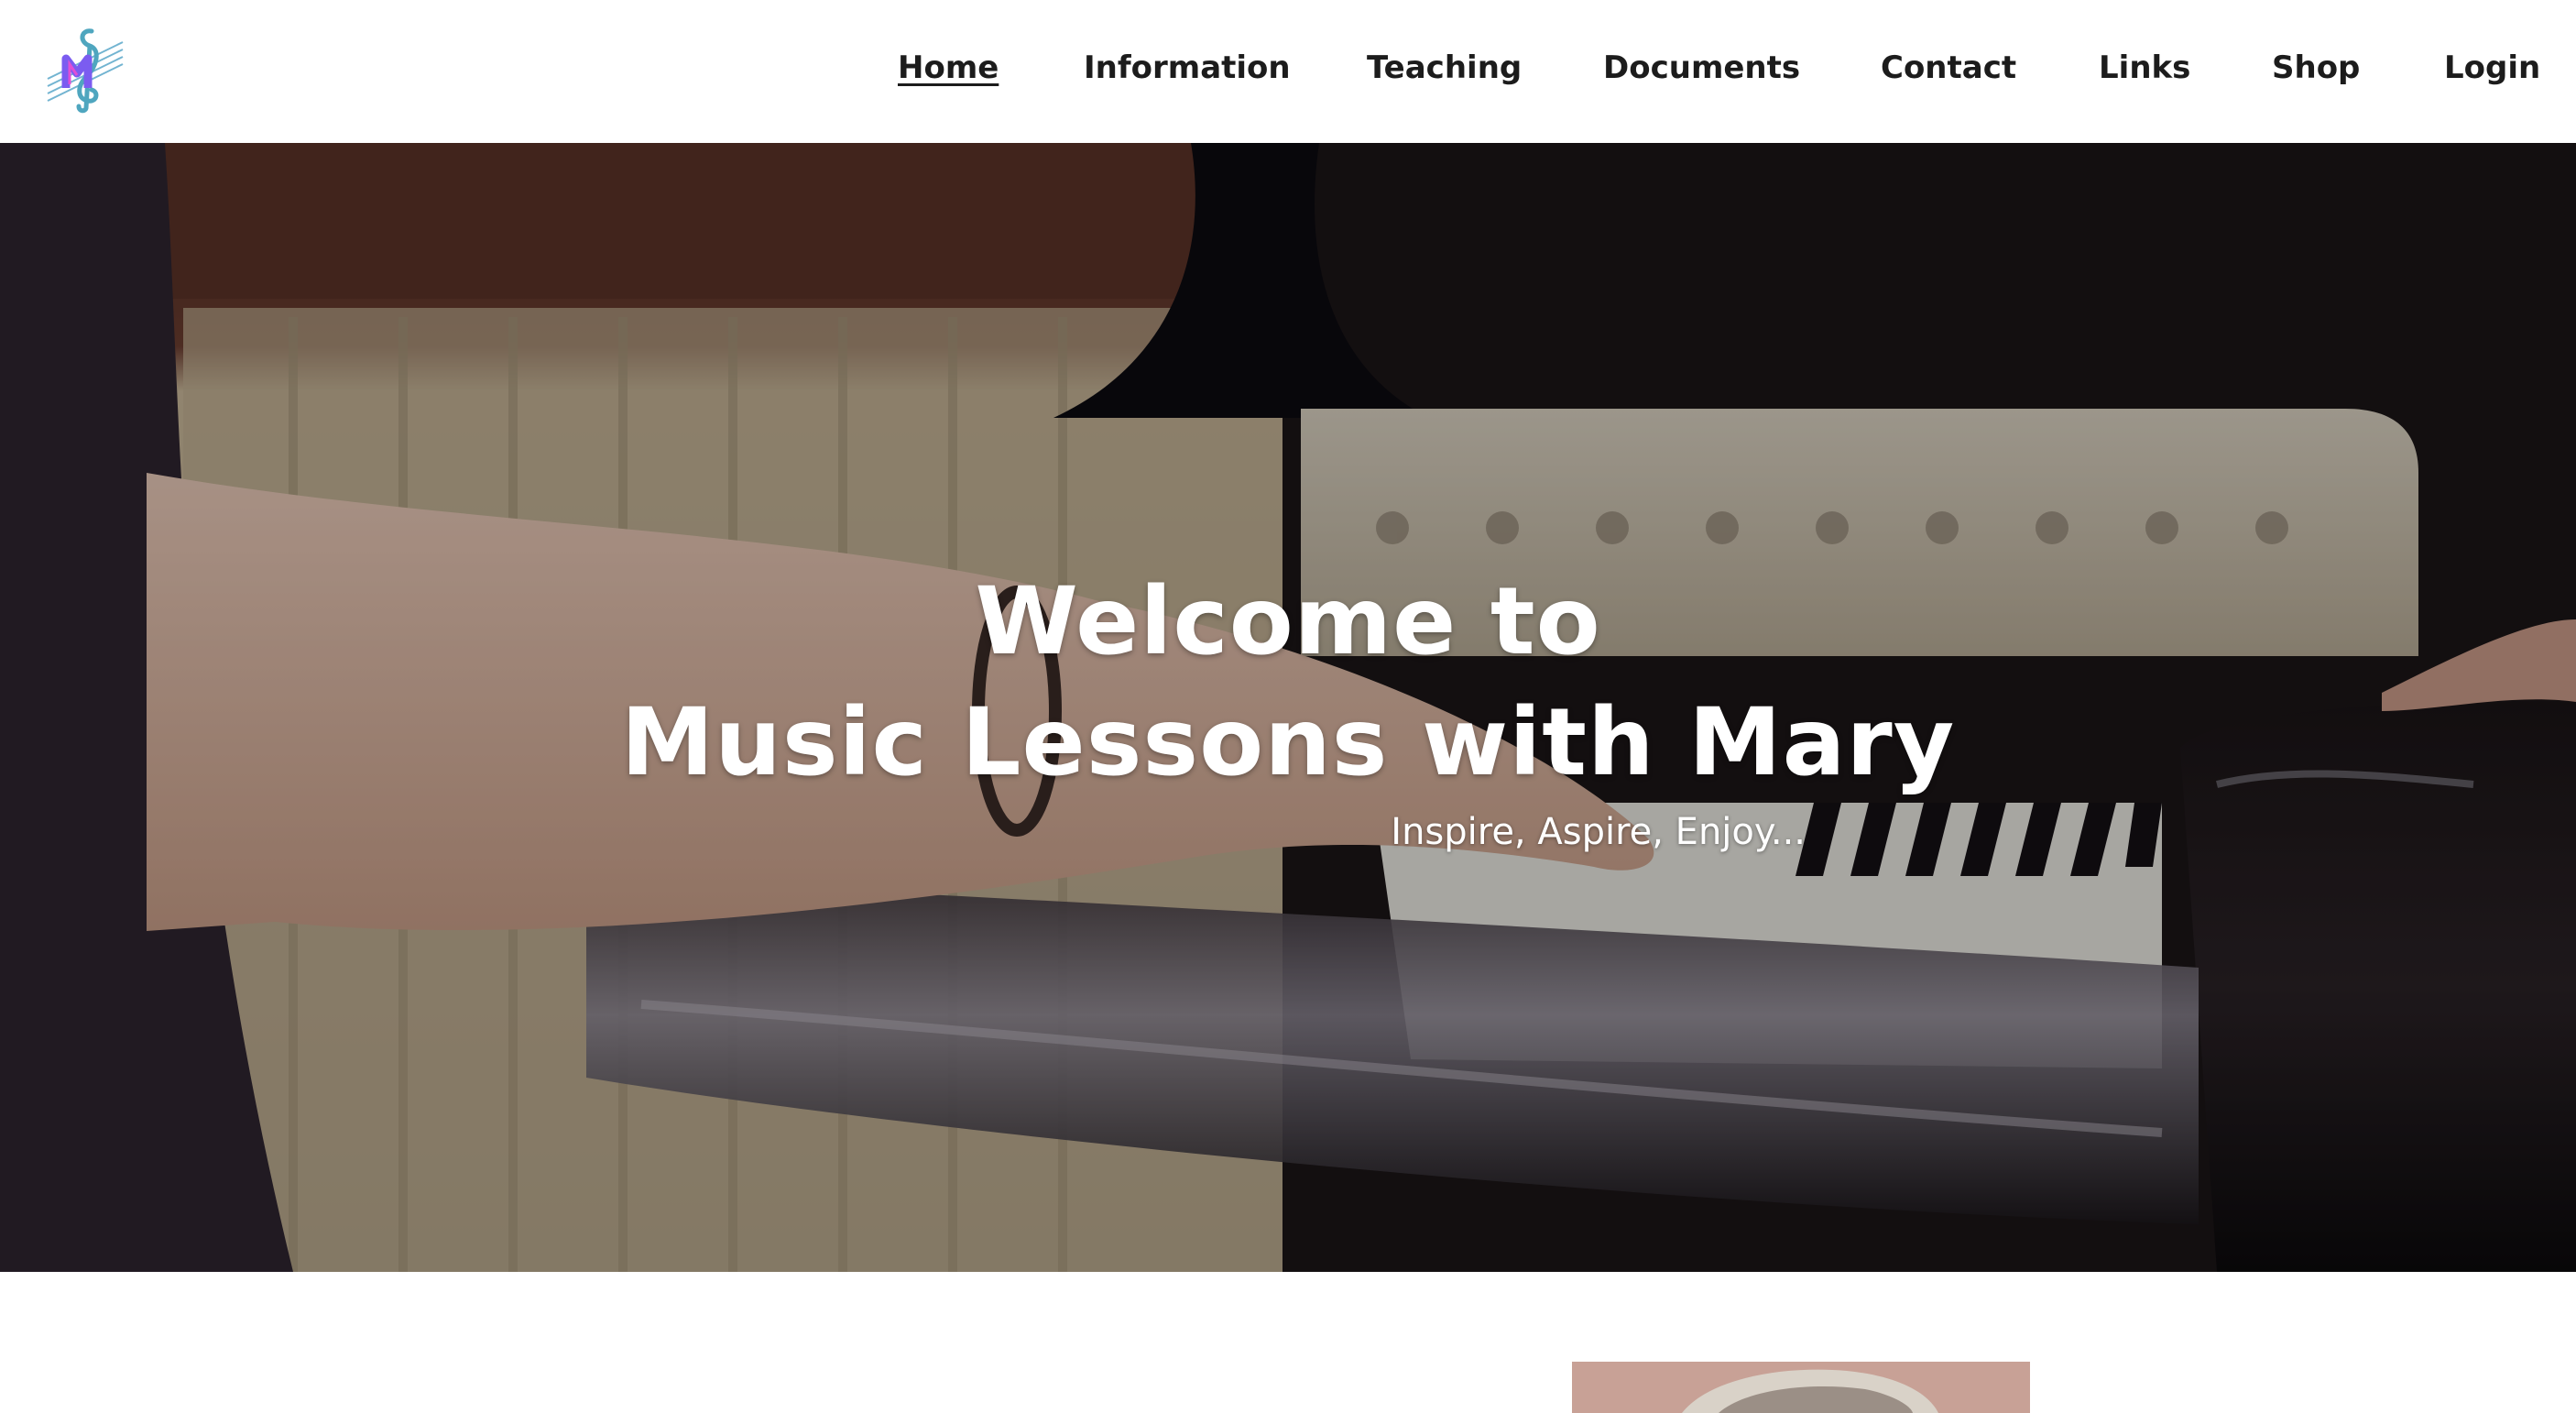  What do you see at coordinates (1187, 68) in the screenshot?
I see `nav-information: Information` at bounding box center [1187, 68].